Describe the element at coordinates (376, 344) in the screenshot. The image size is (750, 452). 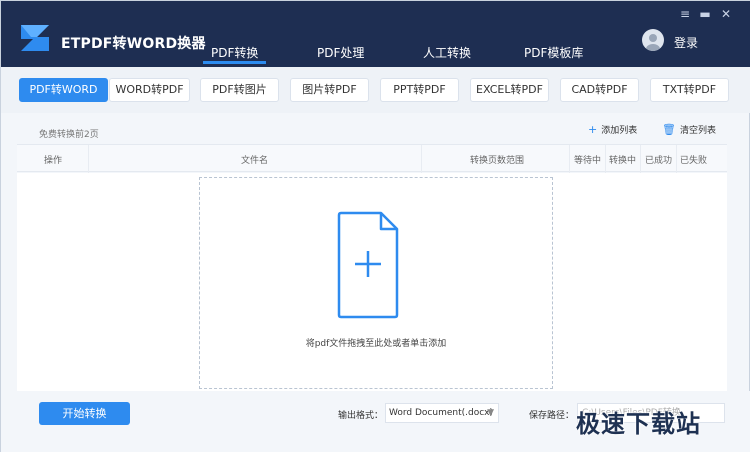
I see `drop-hint: 将pdf文件拖拽至此处或者单击添加` at that location.